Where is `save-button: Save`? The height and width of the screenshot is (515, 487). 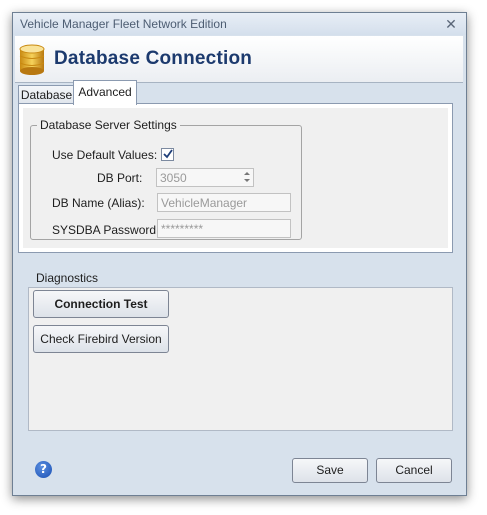 save-button: Save is located at coordinates (330, 470).